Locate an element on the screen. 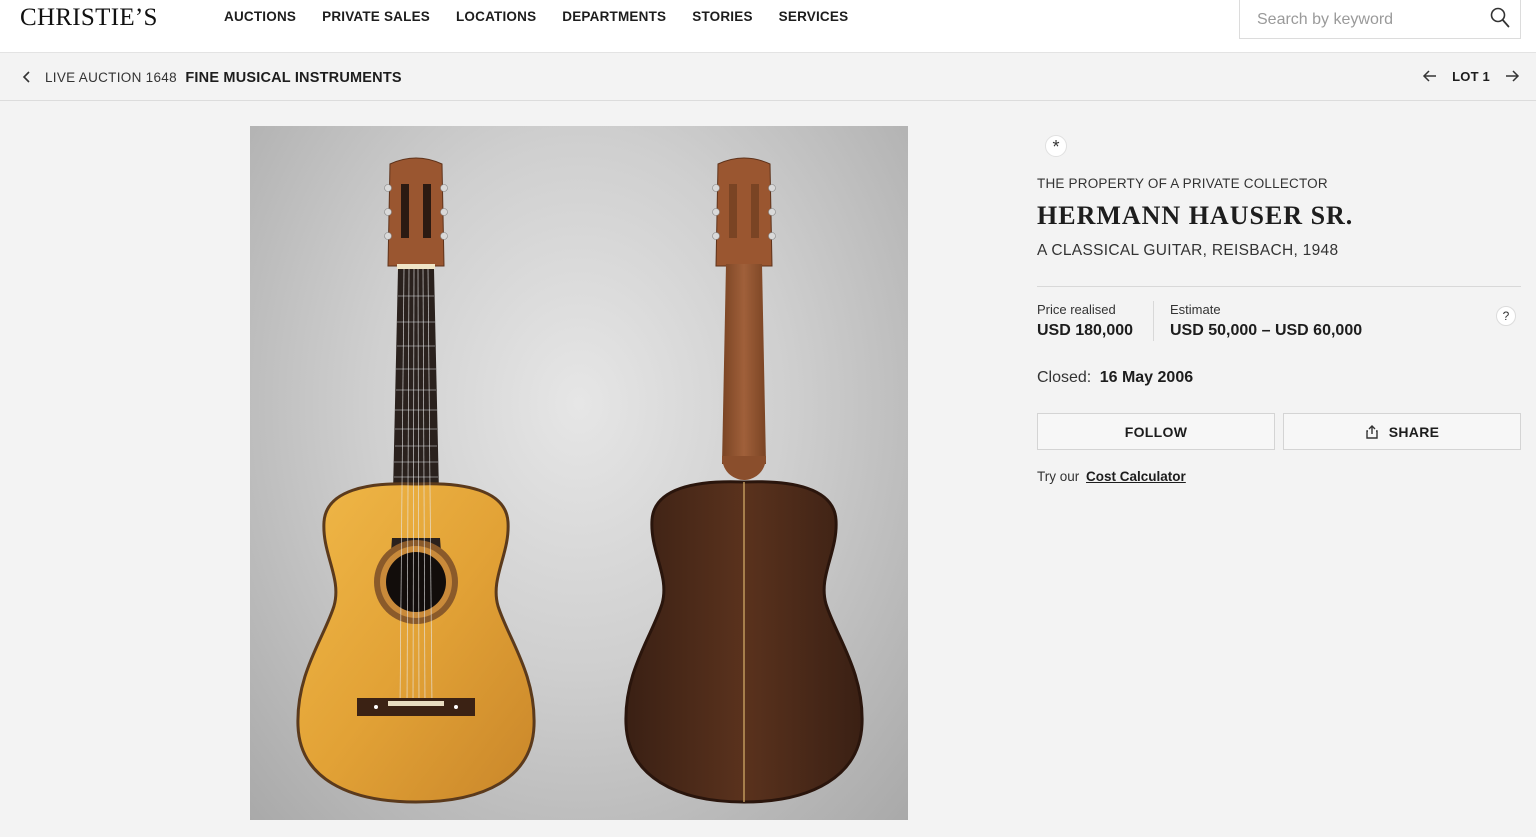  closed-row: Closed: 16 May 2006 is located at coordinates (1115, 378).